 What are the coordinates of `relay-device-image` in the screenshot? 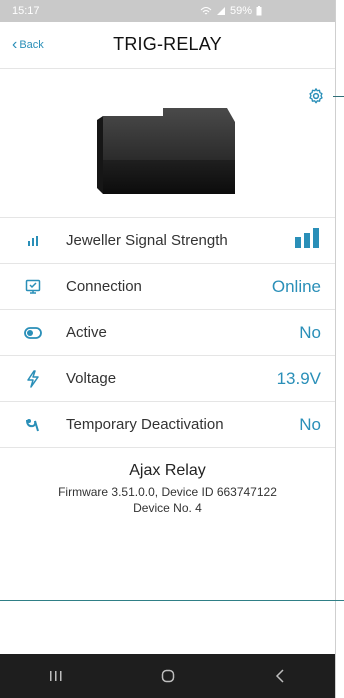 It's located at (166, 151).